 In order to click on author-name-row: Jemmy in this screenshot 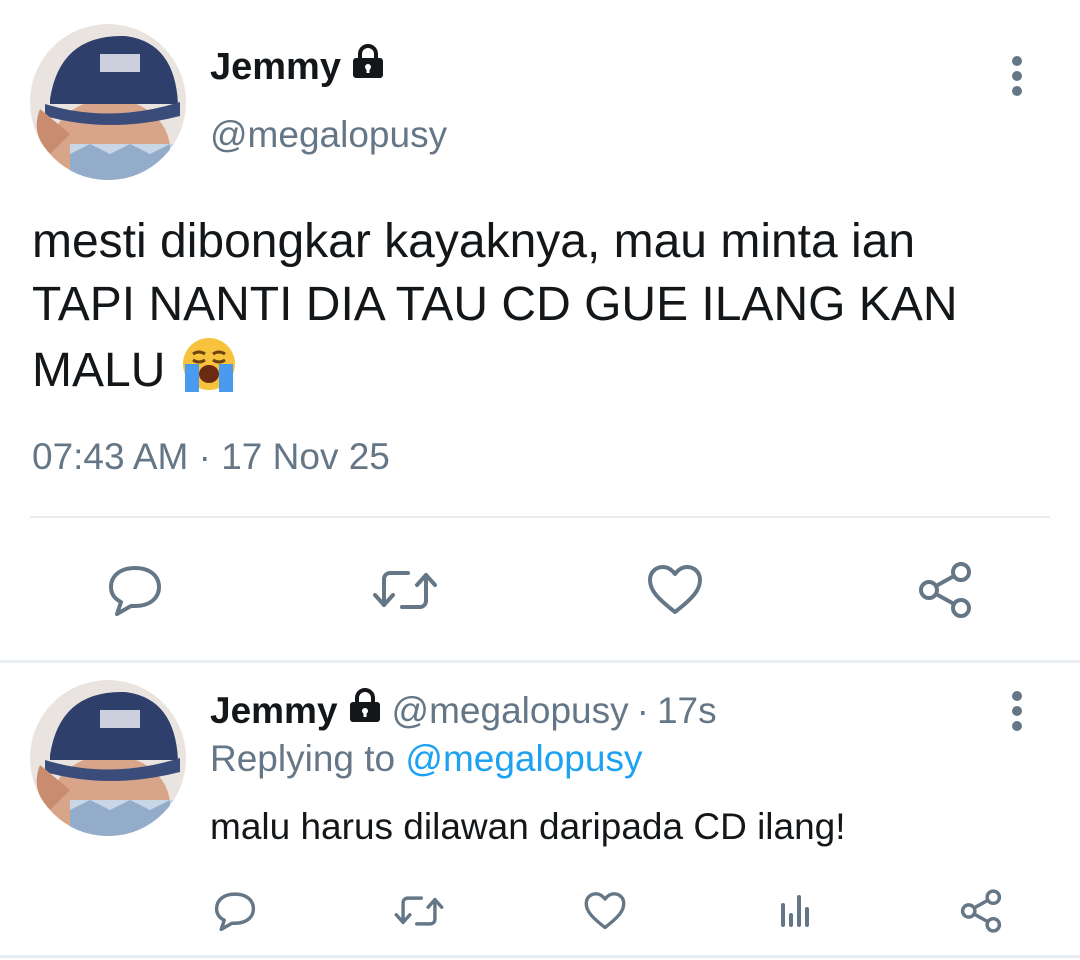, I will do `click(298, 67)`.